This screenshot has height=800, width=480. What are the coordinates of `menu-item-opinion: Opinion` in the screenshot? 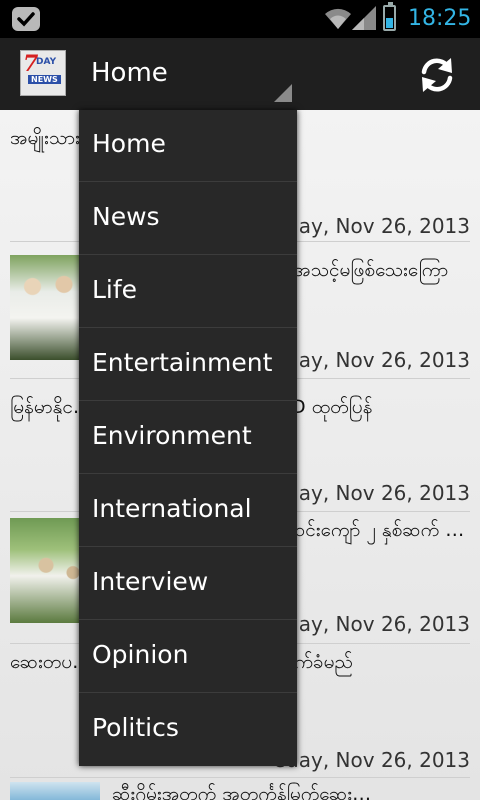 It's located at (188, 657).